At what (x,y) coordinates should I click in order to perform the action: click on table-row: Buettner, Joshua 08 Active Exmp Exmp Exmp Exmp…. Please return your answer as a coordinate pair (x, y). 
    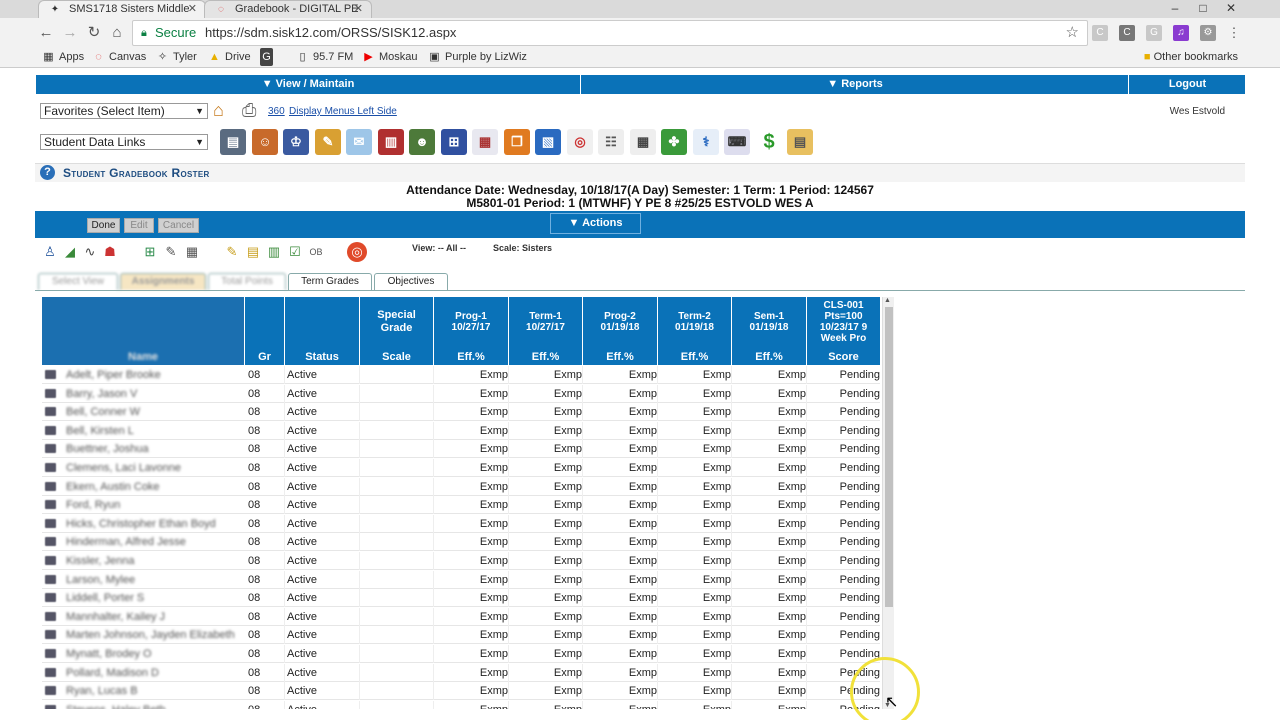
    Looking at the image, I should click on (461, 449).